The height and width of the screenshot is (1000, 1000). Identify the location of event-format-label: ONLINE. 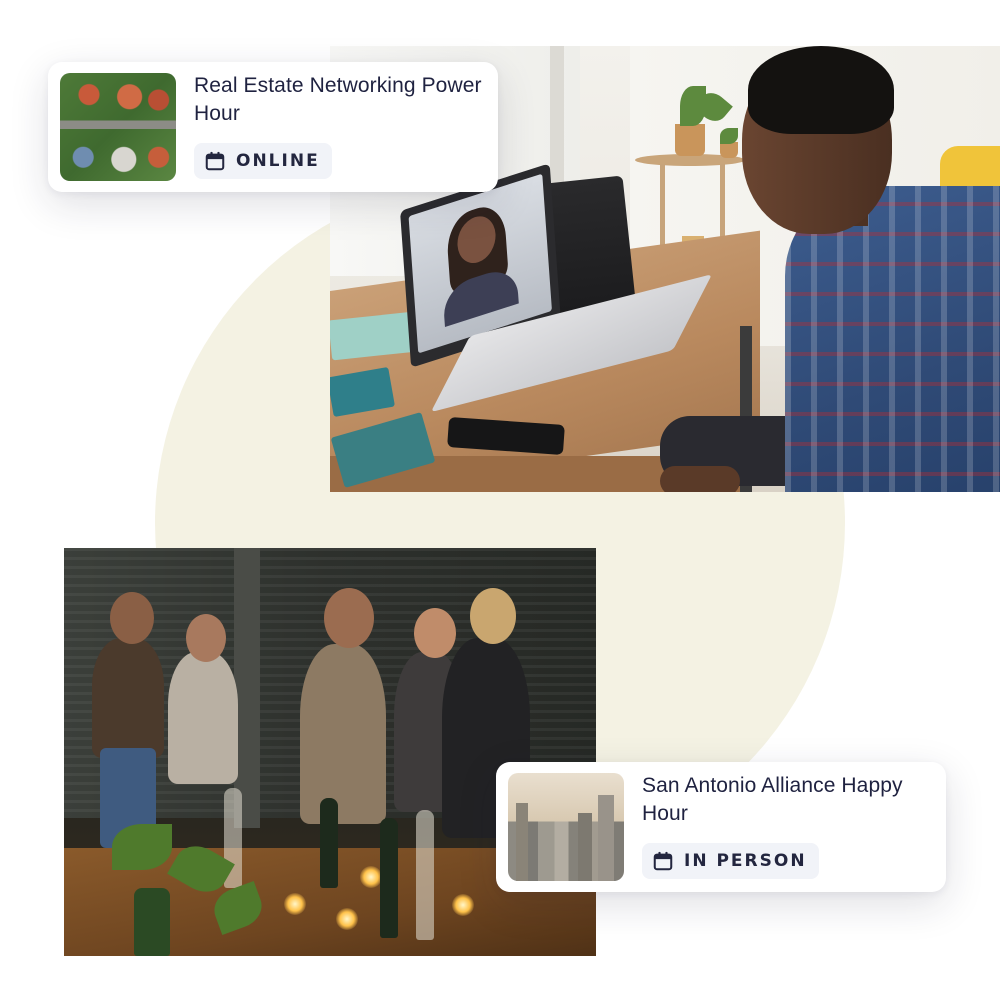
(278, 161).